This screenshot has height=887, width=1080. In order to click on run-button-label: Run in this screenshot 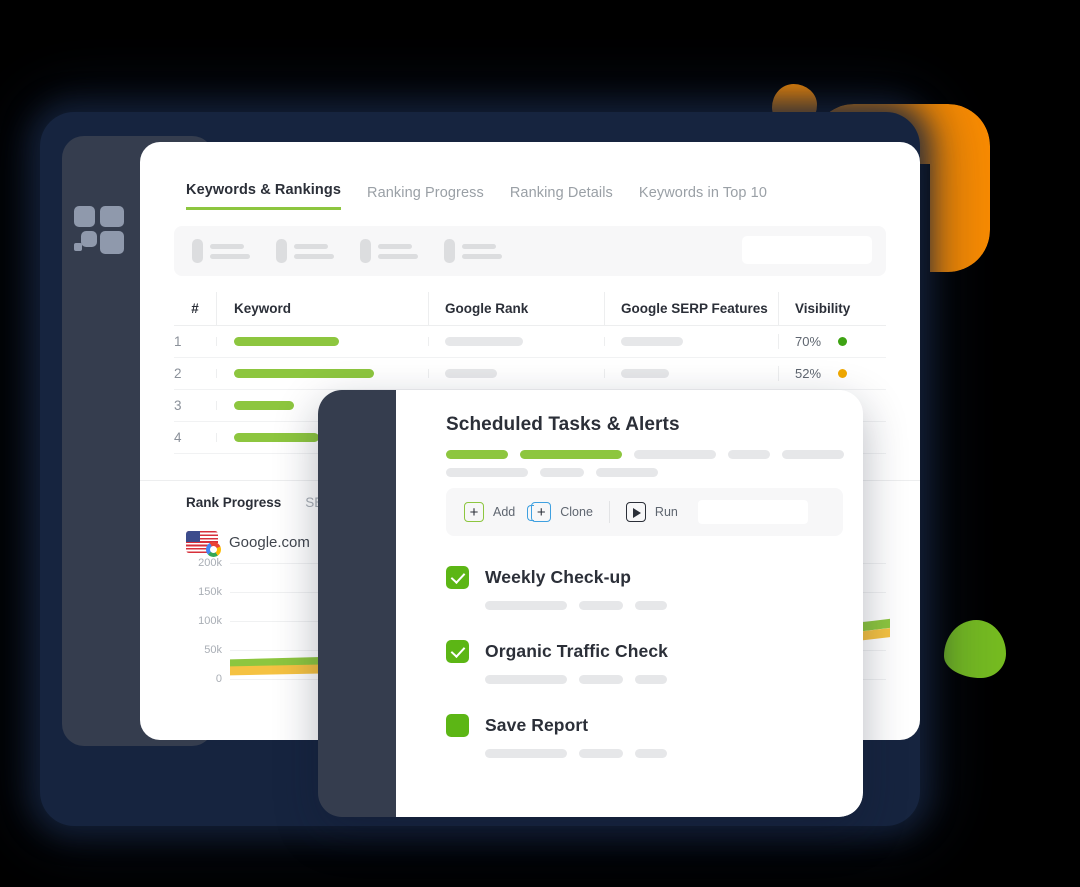, I will do `click(666, 512)`.